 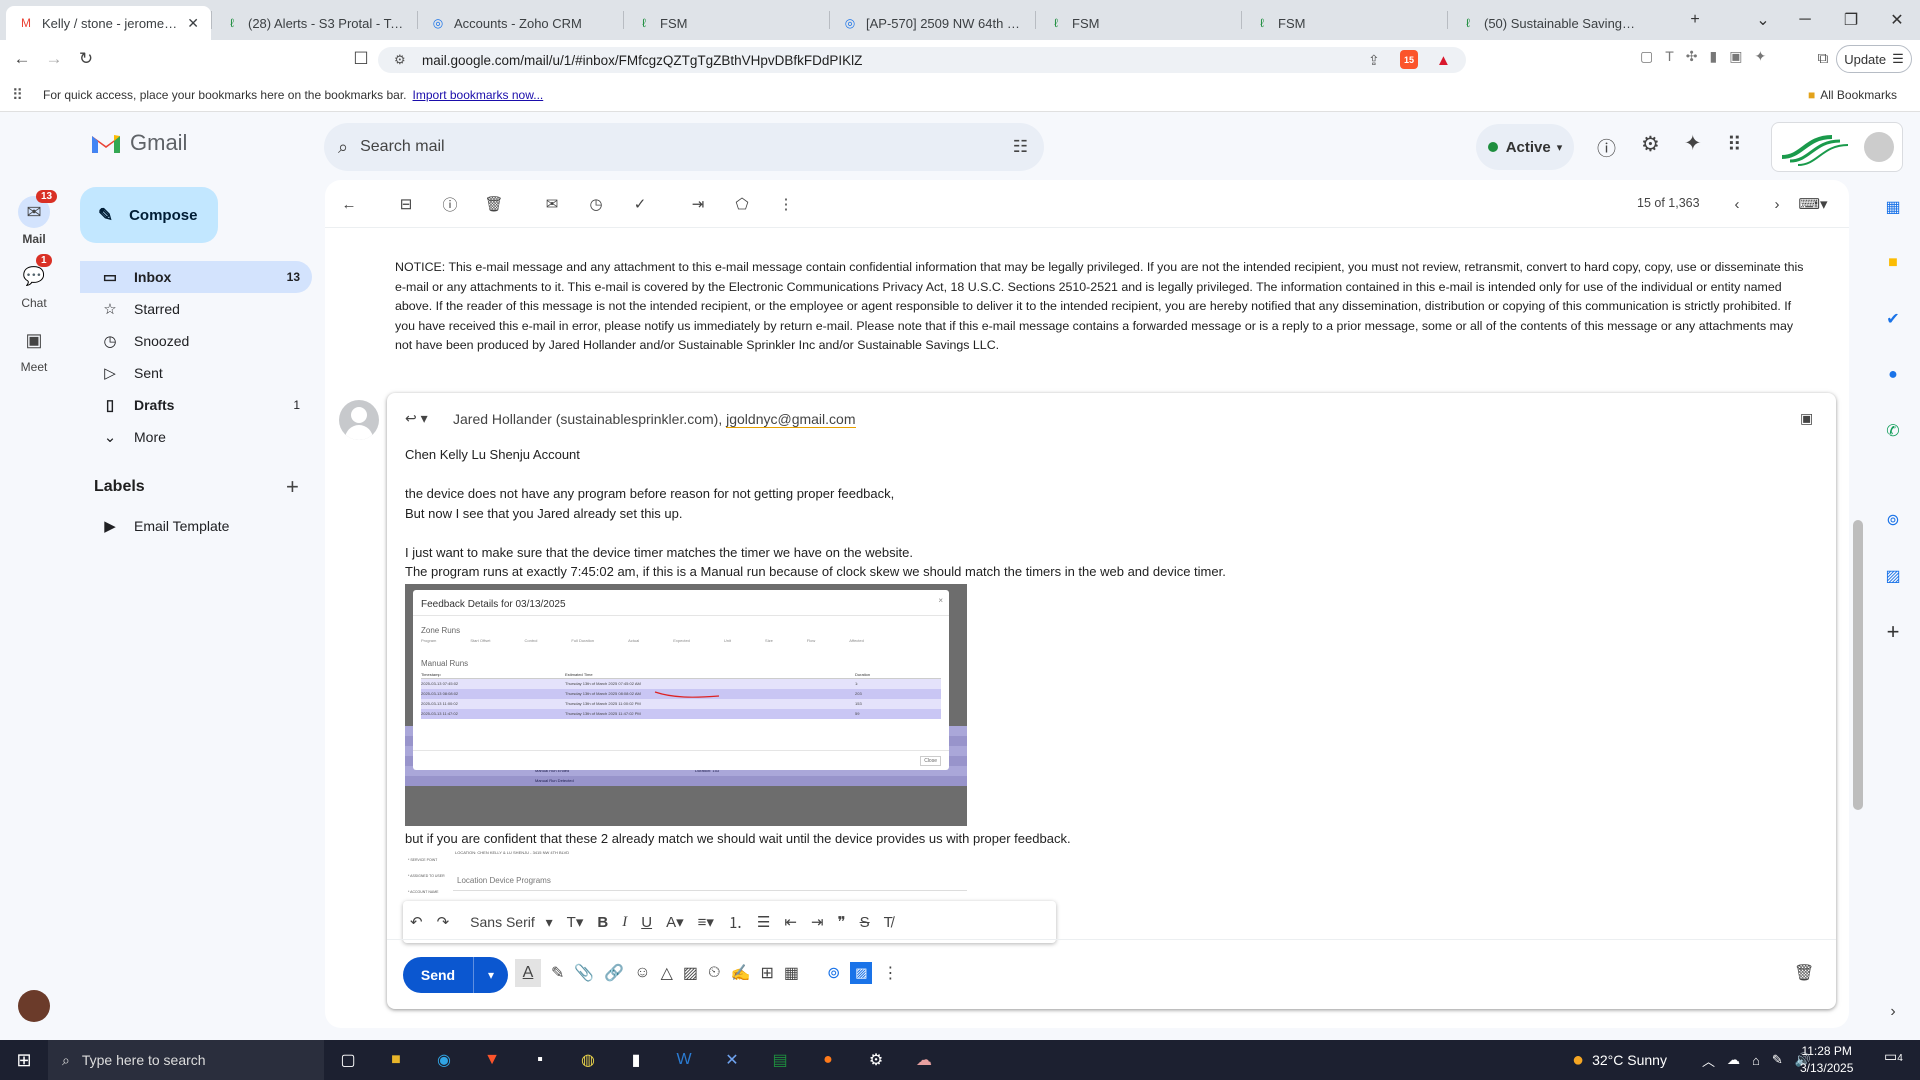 I want to click on app-icon: ▮, so click(x=636, y=1060).